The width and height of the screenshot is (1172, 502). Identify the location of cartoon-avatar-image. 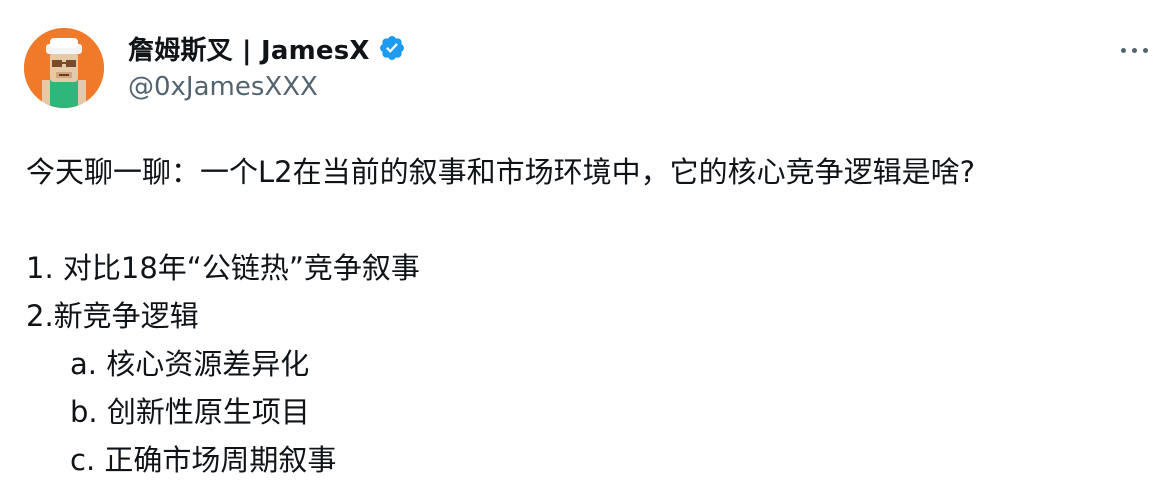
(64, 68).